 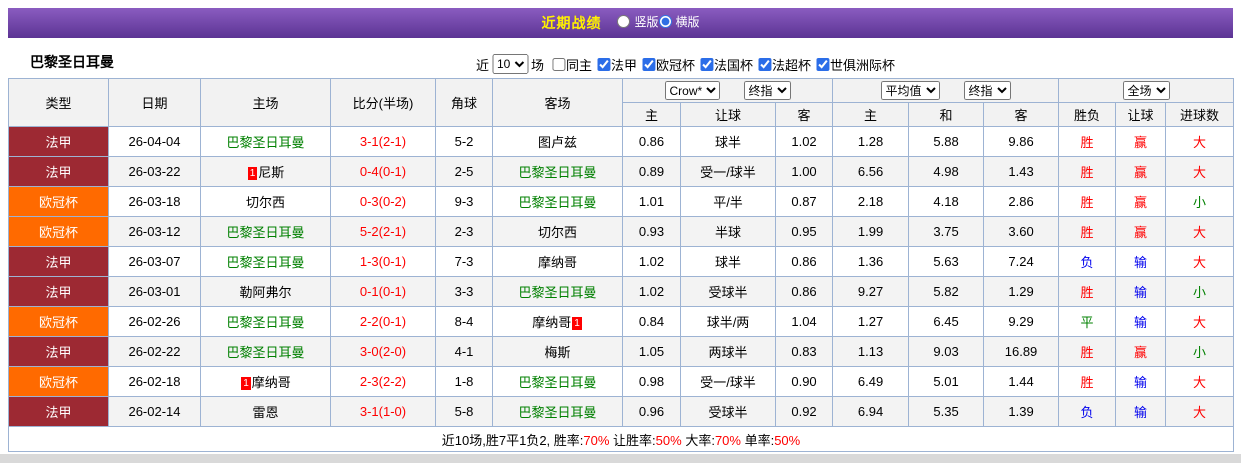 What do you see at coordinates (804, 141) in the screenshot?
I see `crown-away-odds: 1.02` at bounding box center [804, 141].